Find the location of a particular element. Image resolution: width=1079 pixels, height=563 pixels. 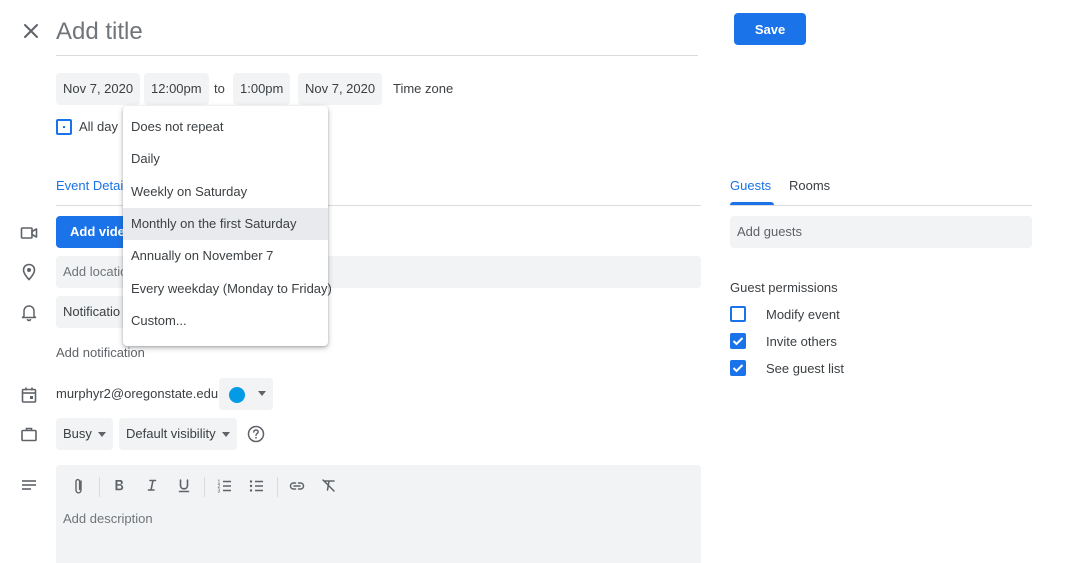

add-guests-input: Add guests is located at coordinates (881, 232).